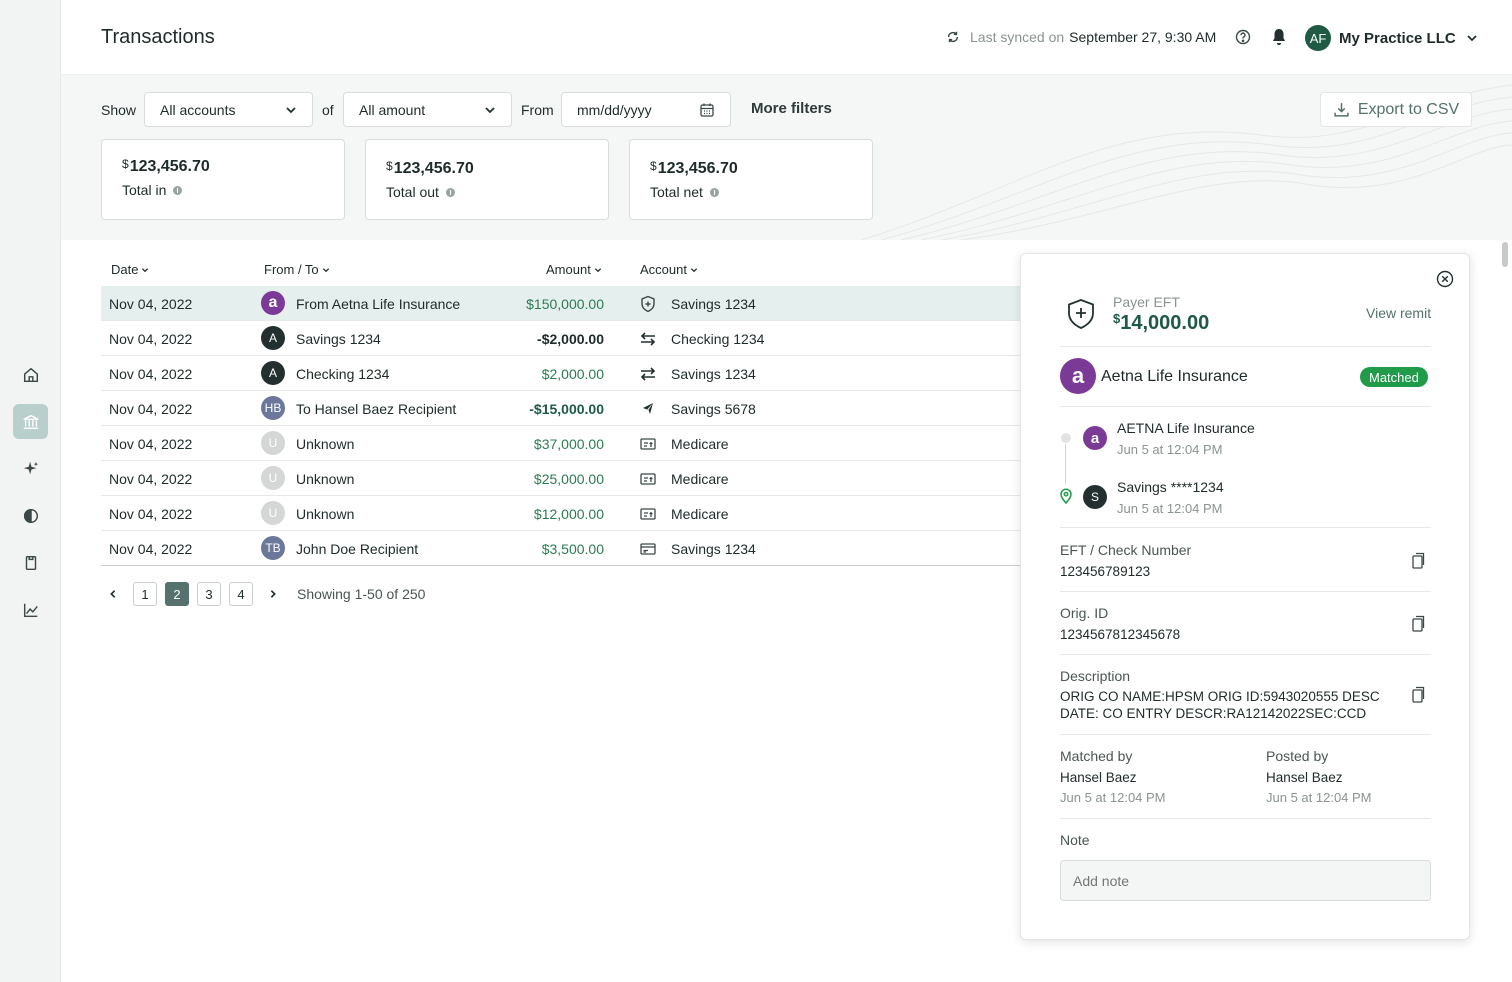 The width and height of the screenshot is (1512, 982). Describe the element at coordinates (273, 338) in the screenshot. I see `account-avatar: A` at that location.